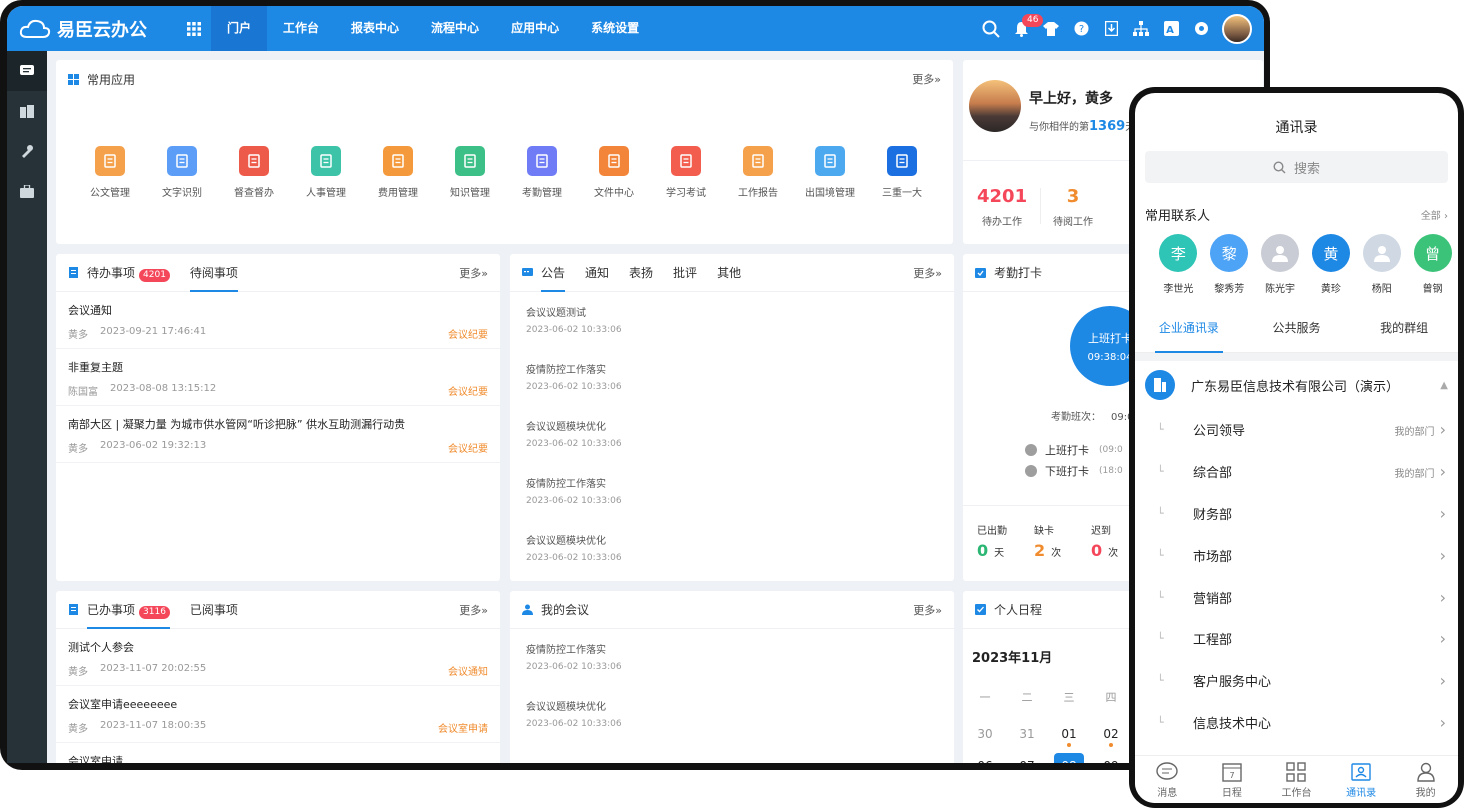 The height and width of the screenshot is (808, 1464). What do you see at coordinates (182, 172) in the screenshot?
I see `app-item: 文字识别` at bounding box center [182, 172].